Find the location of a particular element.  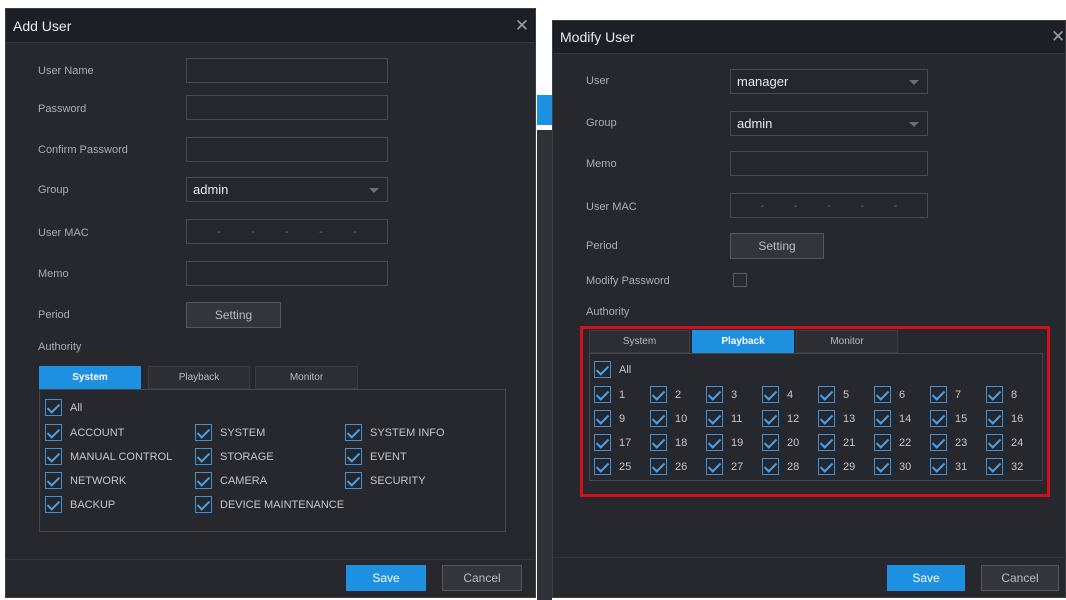

permission-checkbox: EVENT is located at coordinates (376, 456).